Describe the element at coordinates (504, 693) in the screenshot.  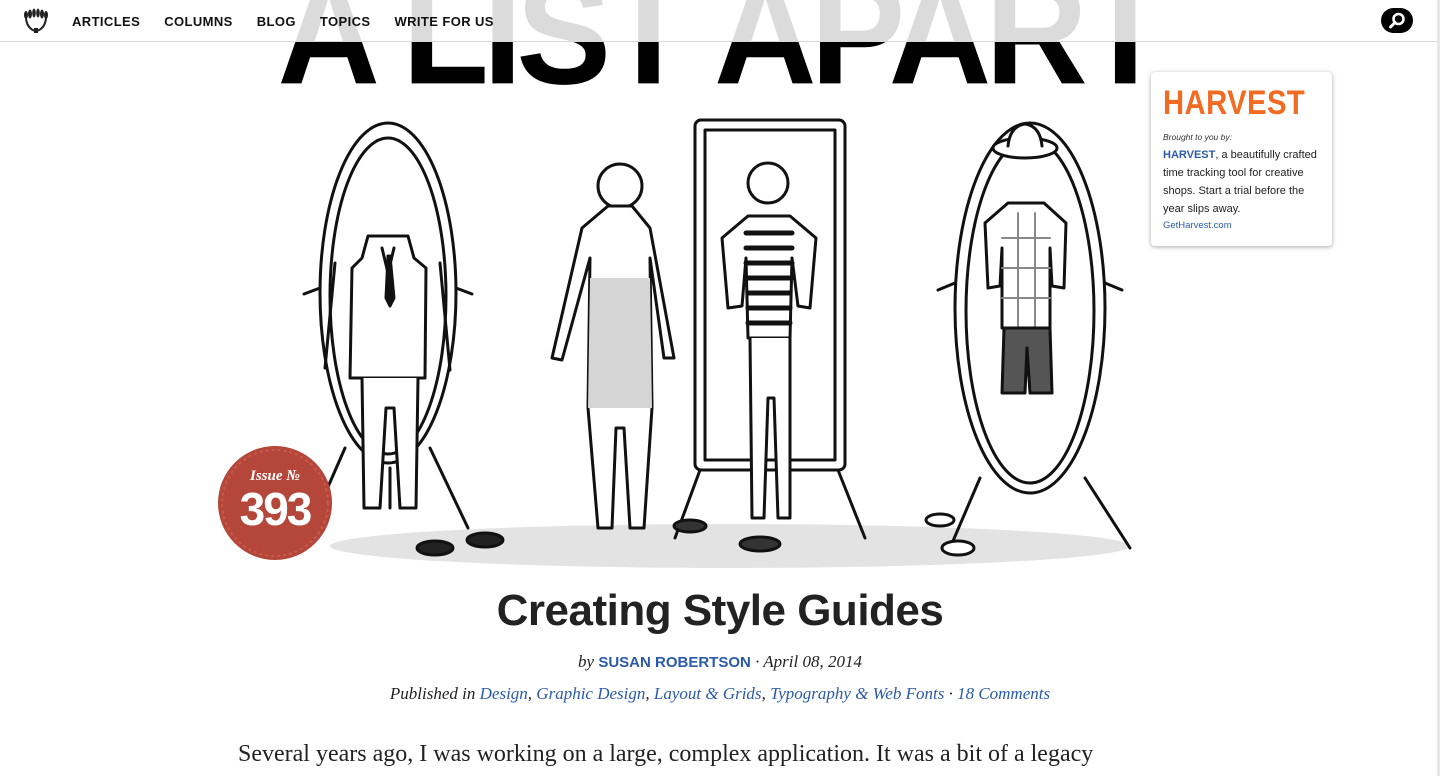
I see `topic-link-design: Design` at that location.